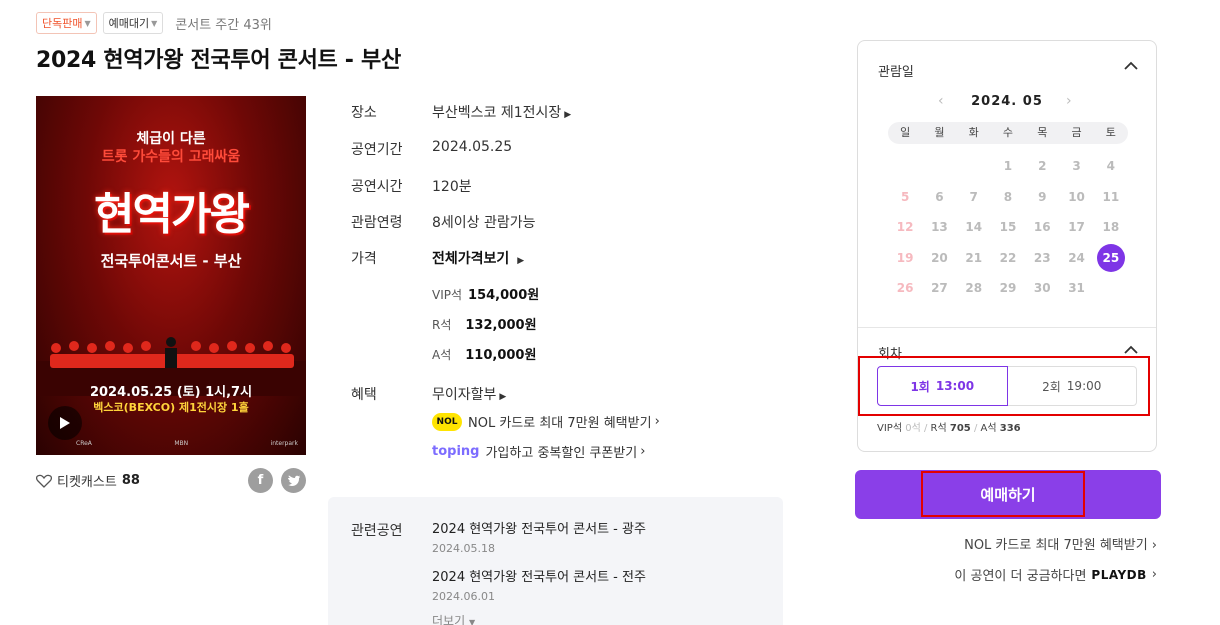  I want to click on ticketcast-label: 티켓캐스트, so click(87, 482).